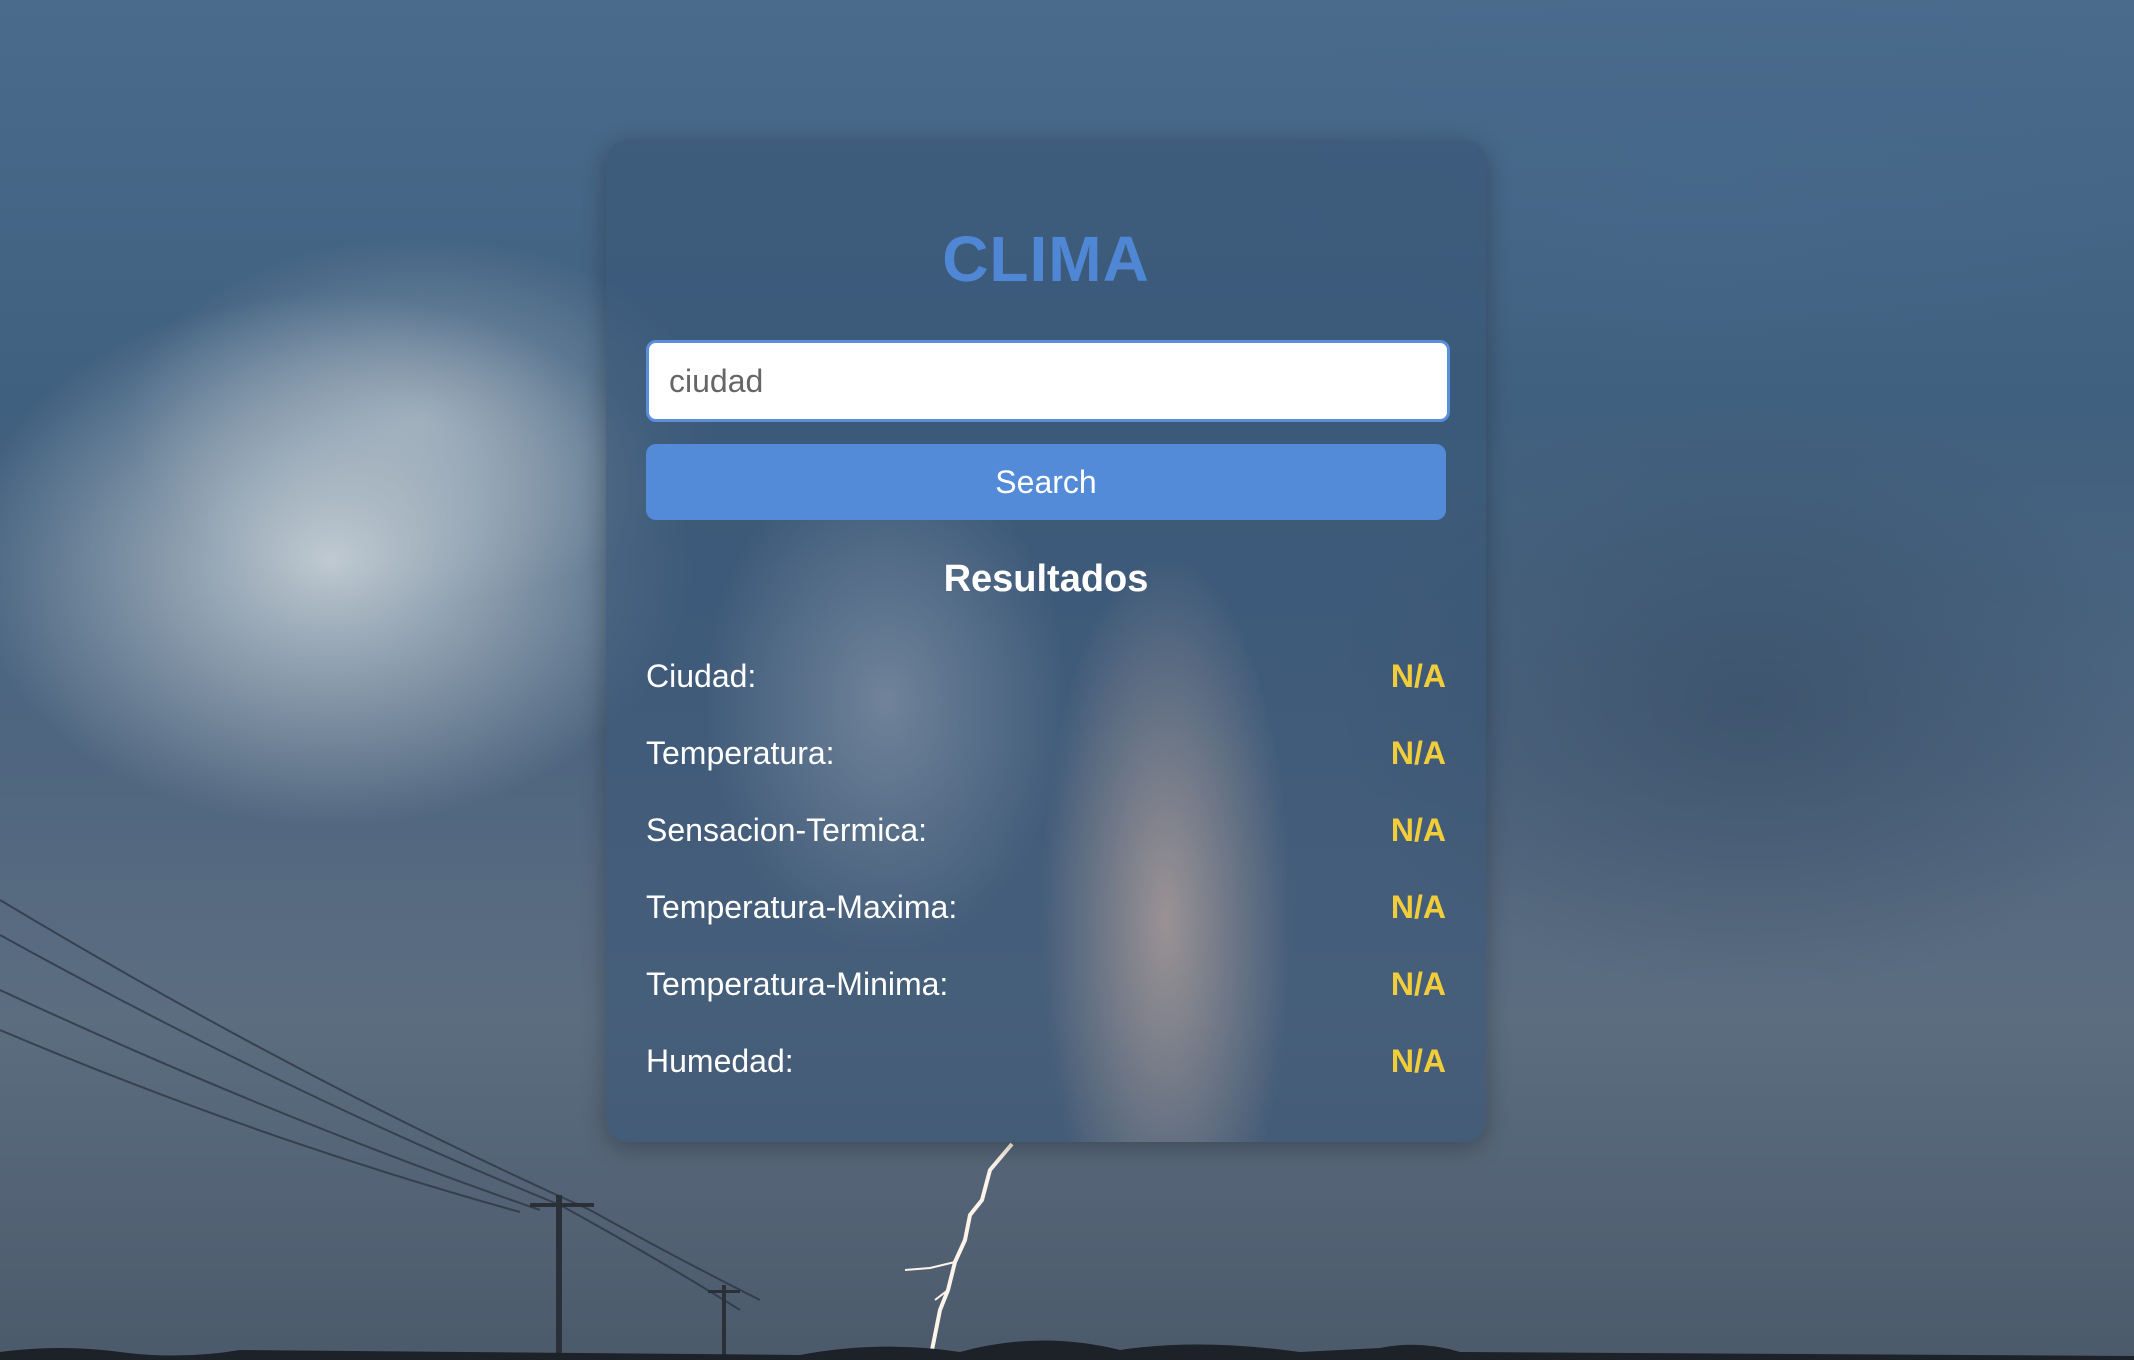  I want to click on result-row-temperatura: Temperatura: N/A, so click(1046, 753).